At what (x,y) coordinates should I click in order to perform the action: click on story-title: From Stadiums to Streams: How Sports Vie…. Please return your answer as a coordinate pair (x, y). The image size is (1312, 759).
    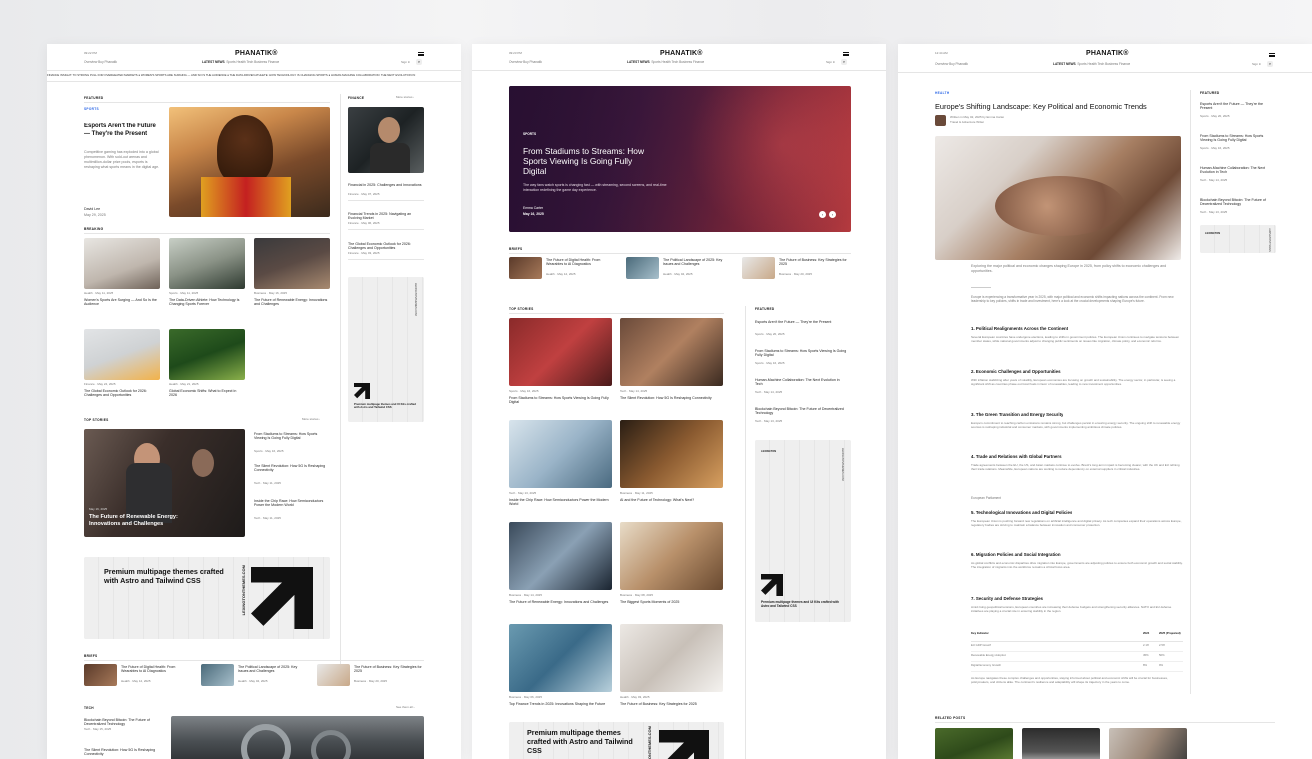
    Looking at the image, I should click on (560, 400).